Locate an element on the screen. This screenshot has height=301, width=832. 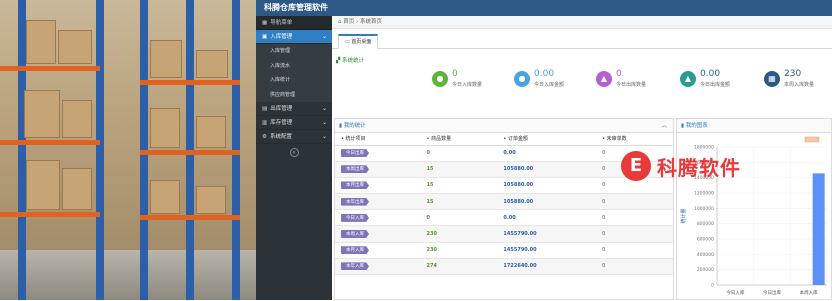
row-item-tag: 本月出库 is located at coordinates (355, 185).